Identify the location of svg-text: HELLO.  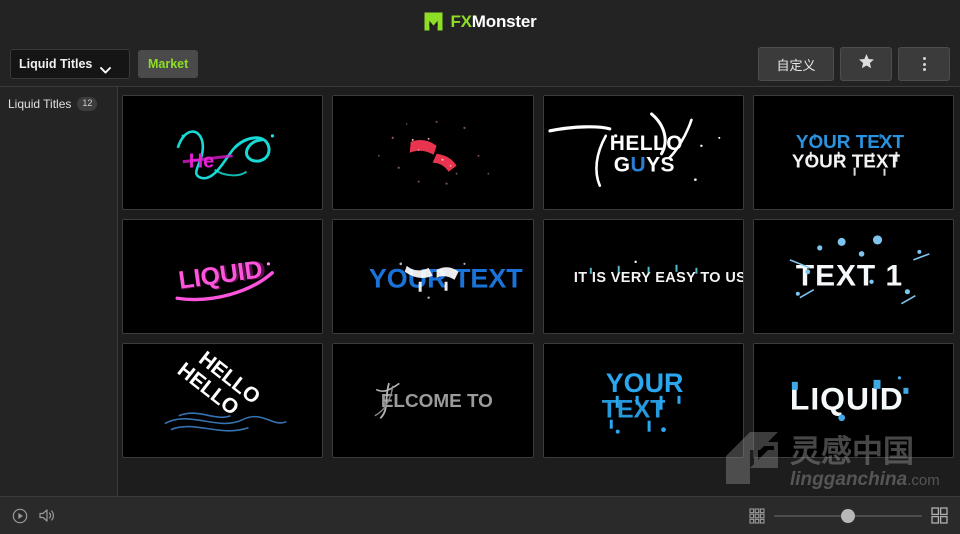
(645, 143).